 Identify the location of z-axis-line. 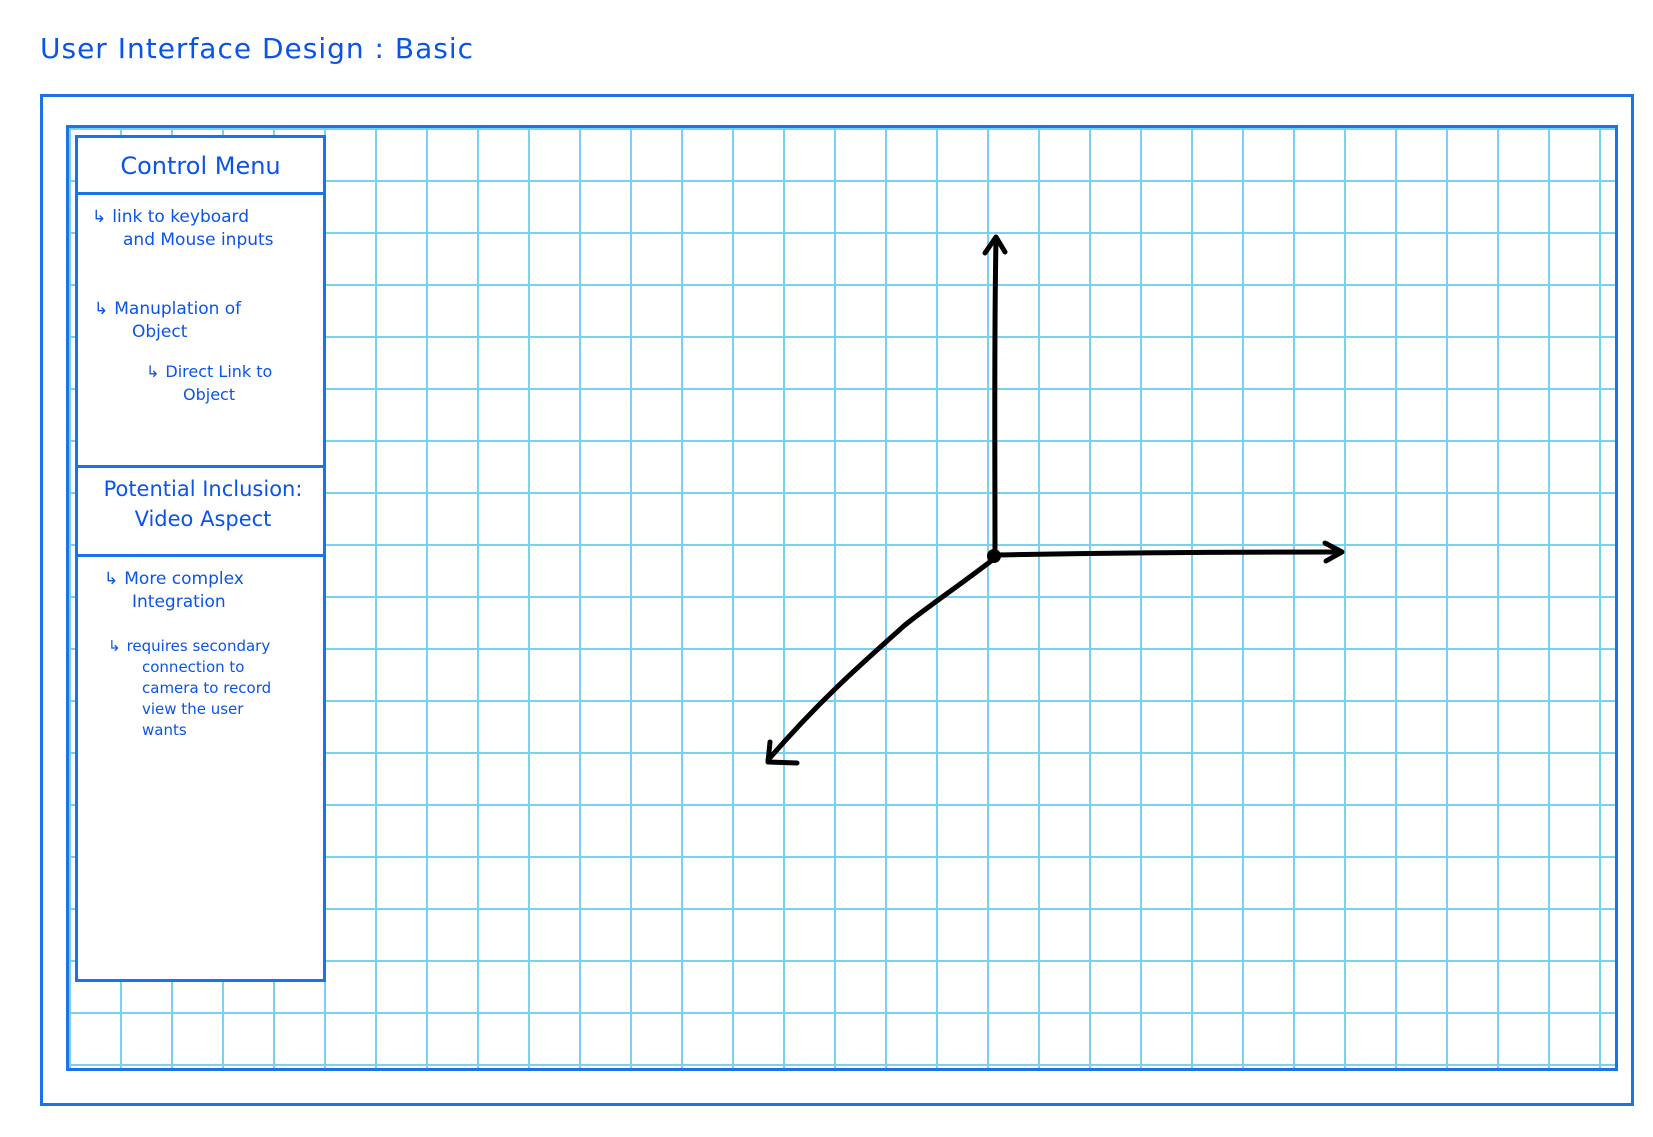
(881, 659).